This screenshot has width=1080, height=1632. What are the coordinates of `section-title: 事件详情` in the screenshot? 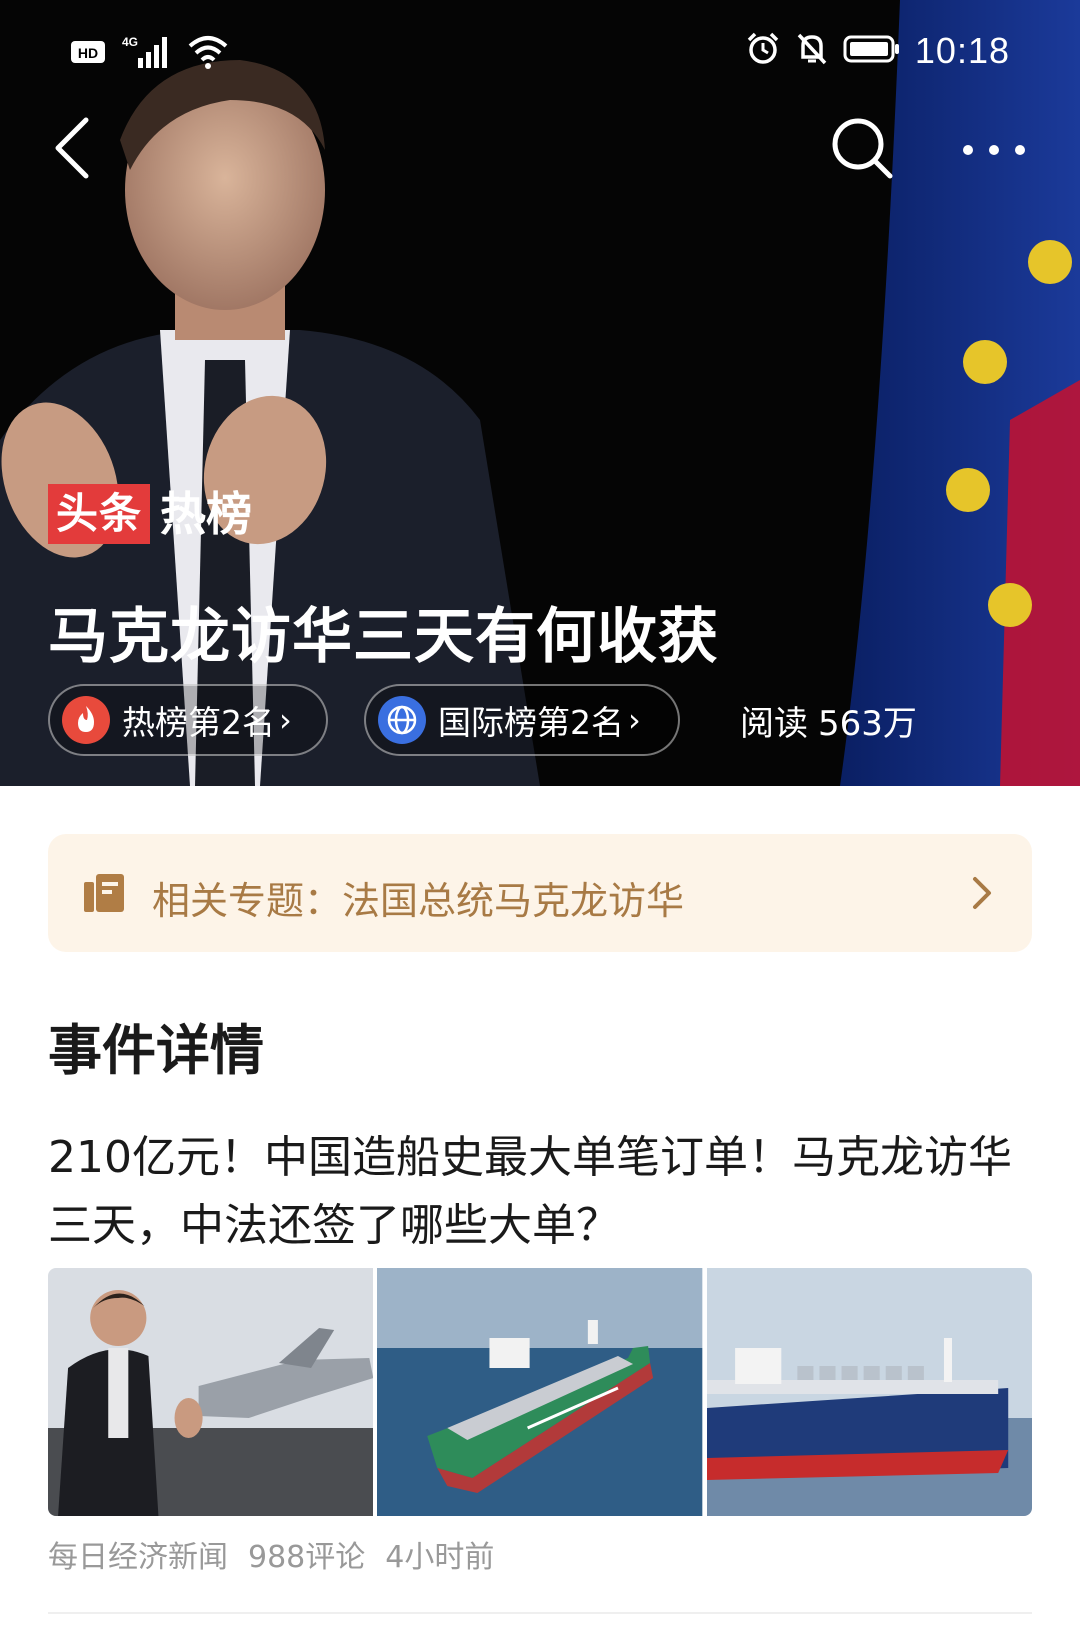 It's located at (156, 1050).